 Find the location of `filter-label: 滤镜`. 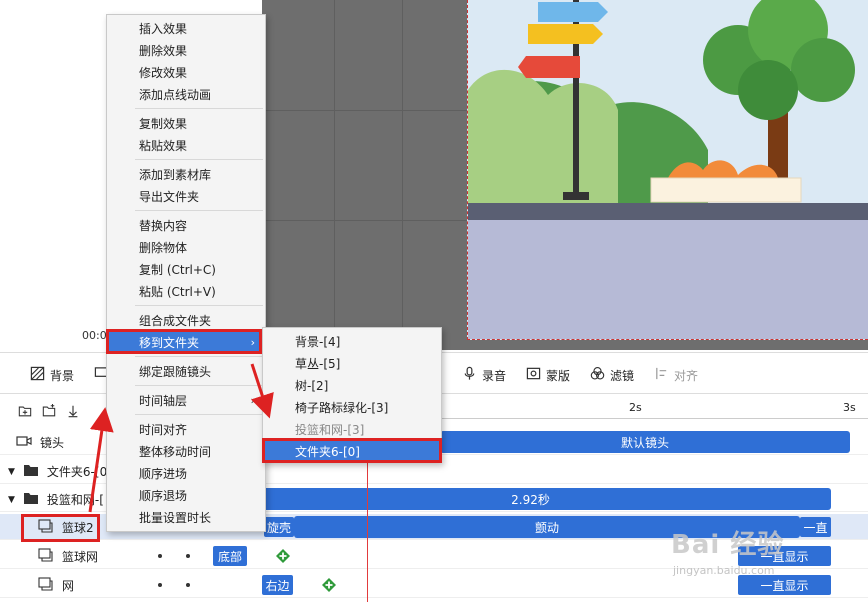

filter-label: 滤镜 is located at coordinates (622, 375).